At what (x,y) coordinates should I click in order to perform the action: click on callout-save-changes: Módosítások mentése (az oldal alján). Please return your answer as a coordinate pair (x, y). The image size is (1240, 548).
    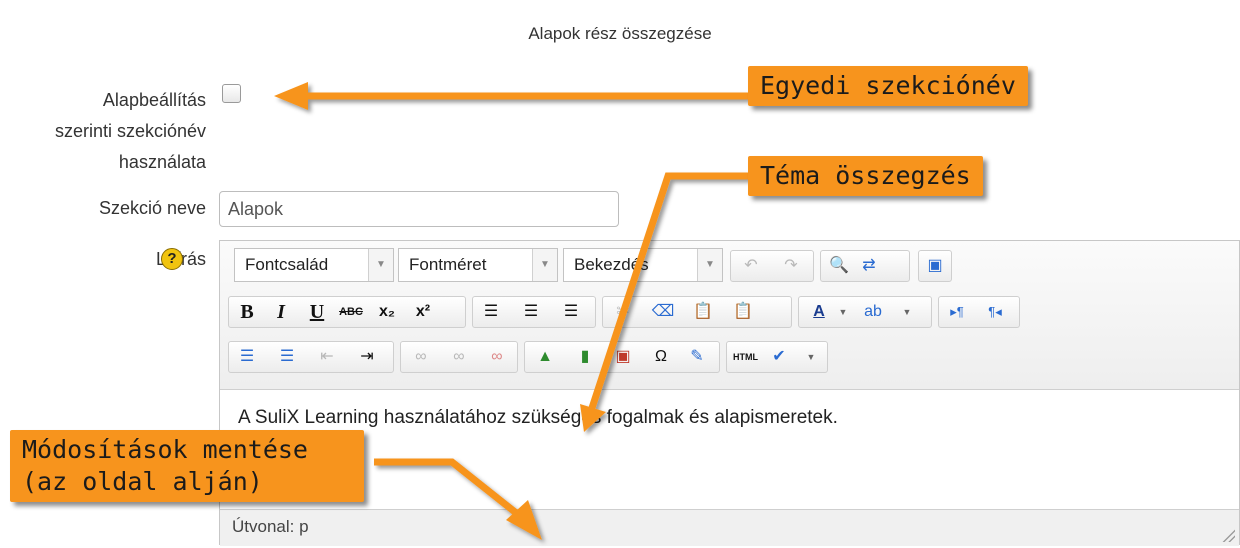
    Looking at the image, I should click on (187, 466).